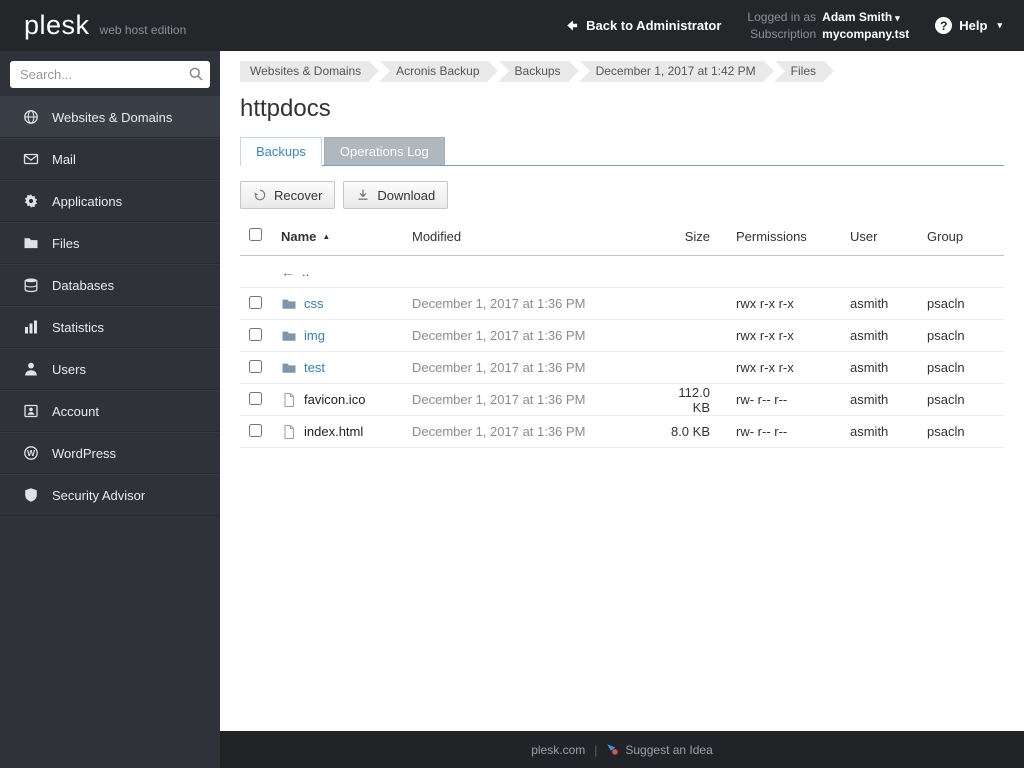 This screenshot has height=768, width=1024. What do you see at coordinates (339, 368) in the screenshot?
I see `name-cell: test` at bounding box center [339, 368].